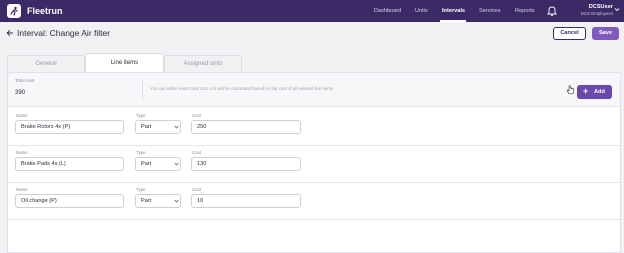 The height and width of the screenshot is (253, 624). What do you see at coordinates (617, 10) in the screenshot?
I see `caret-down-icon` at bounding box center [617, 10].